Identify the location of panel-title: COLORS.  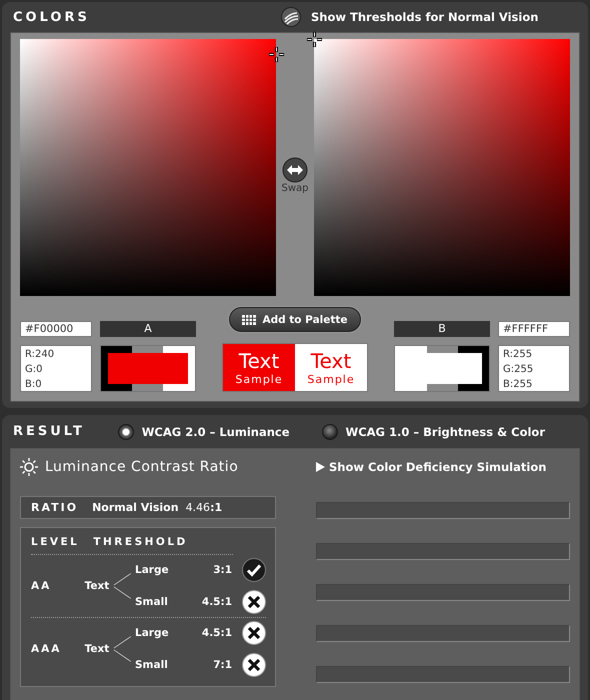
(52, 17).